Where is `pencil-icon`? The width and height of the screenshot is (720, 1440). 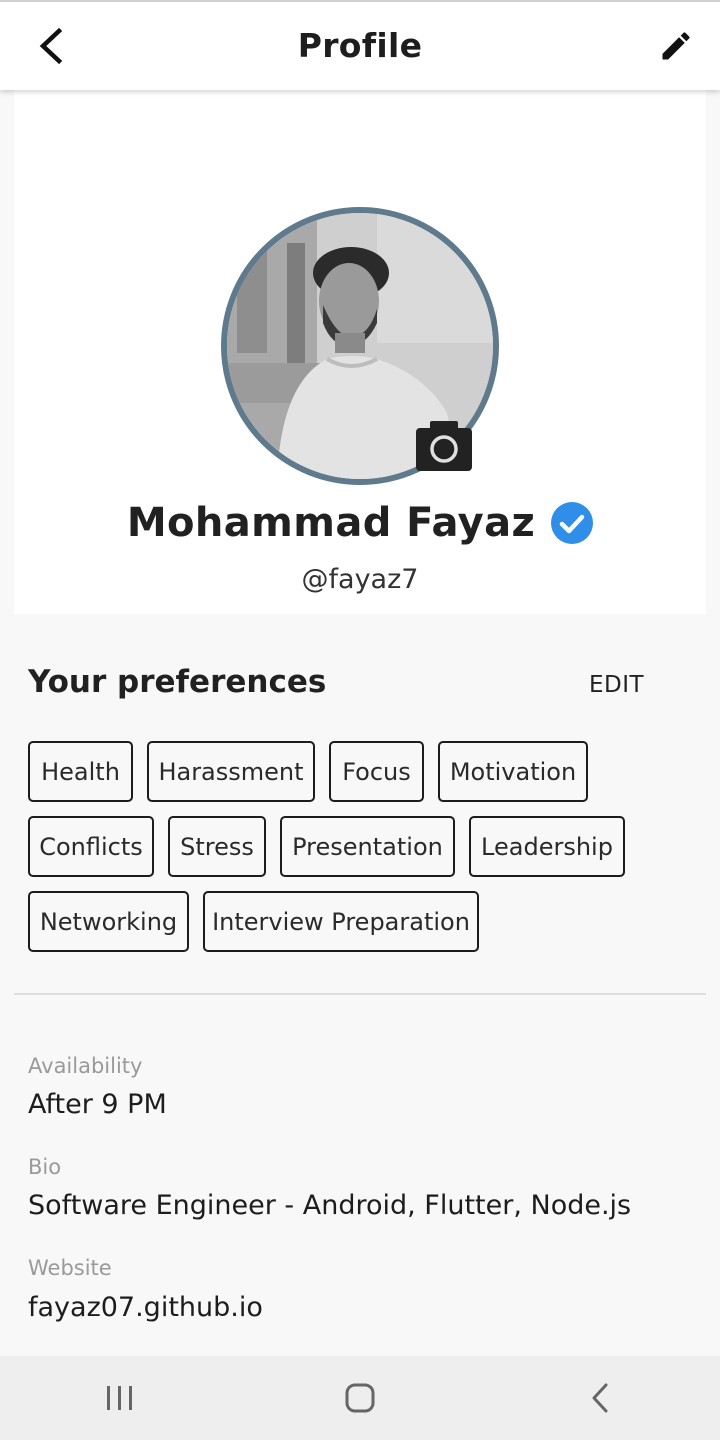
pencil-icon is located at coordinates (676, 46).